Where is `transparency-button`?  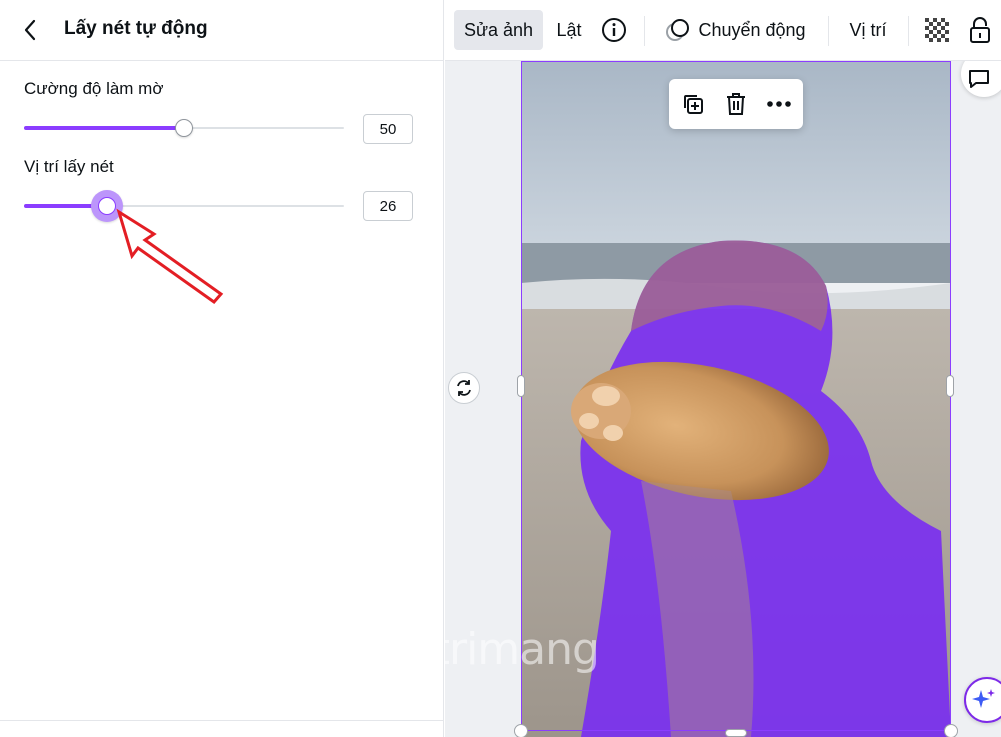
transparency-button is located at coordinates (937, 30).